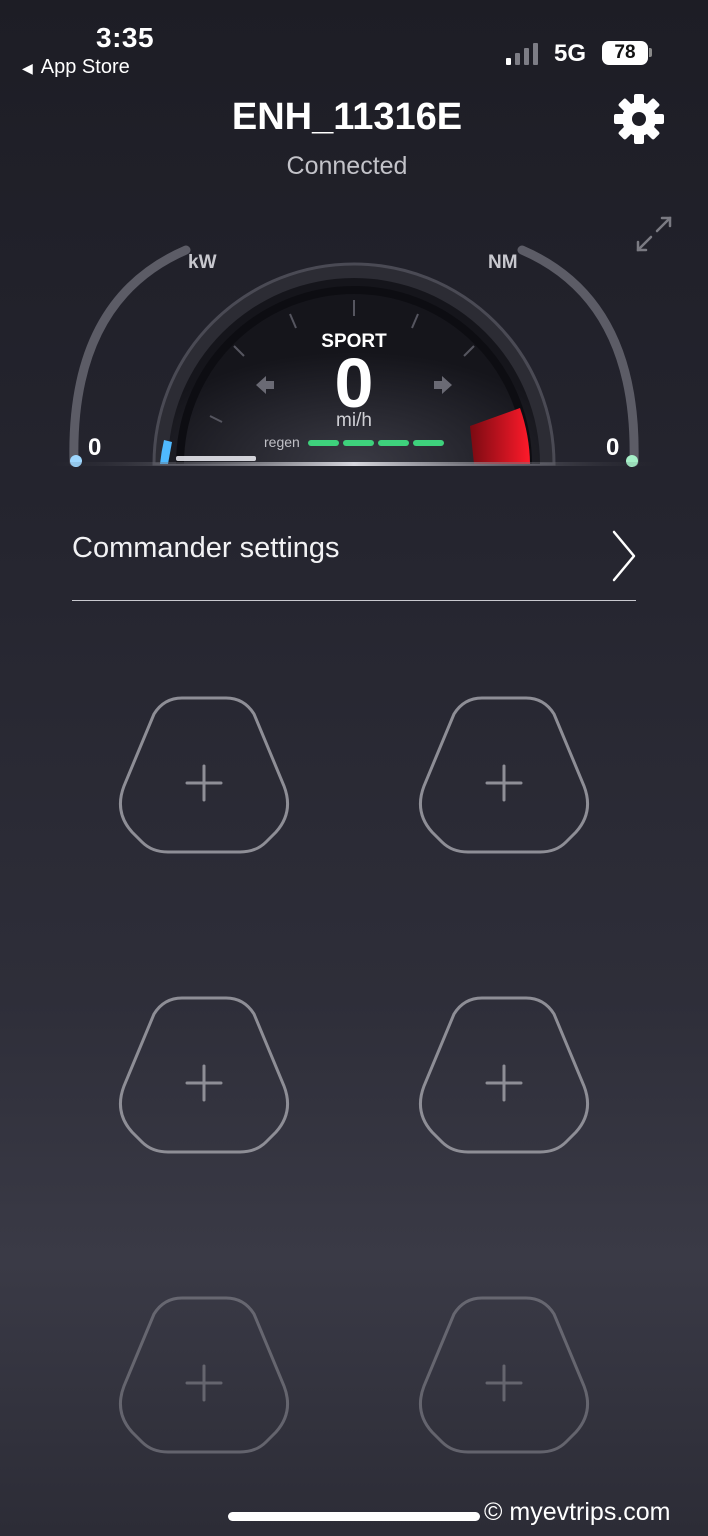  Describe the element at coordinates (650, 52) in the screenshot. I see `battery-tip` at that location.